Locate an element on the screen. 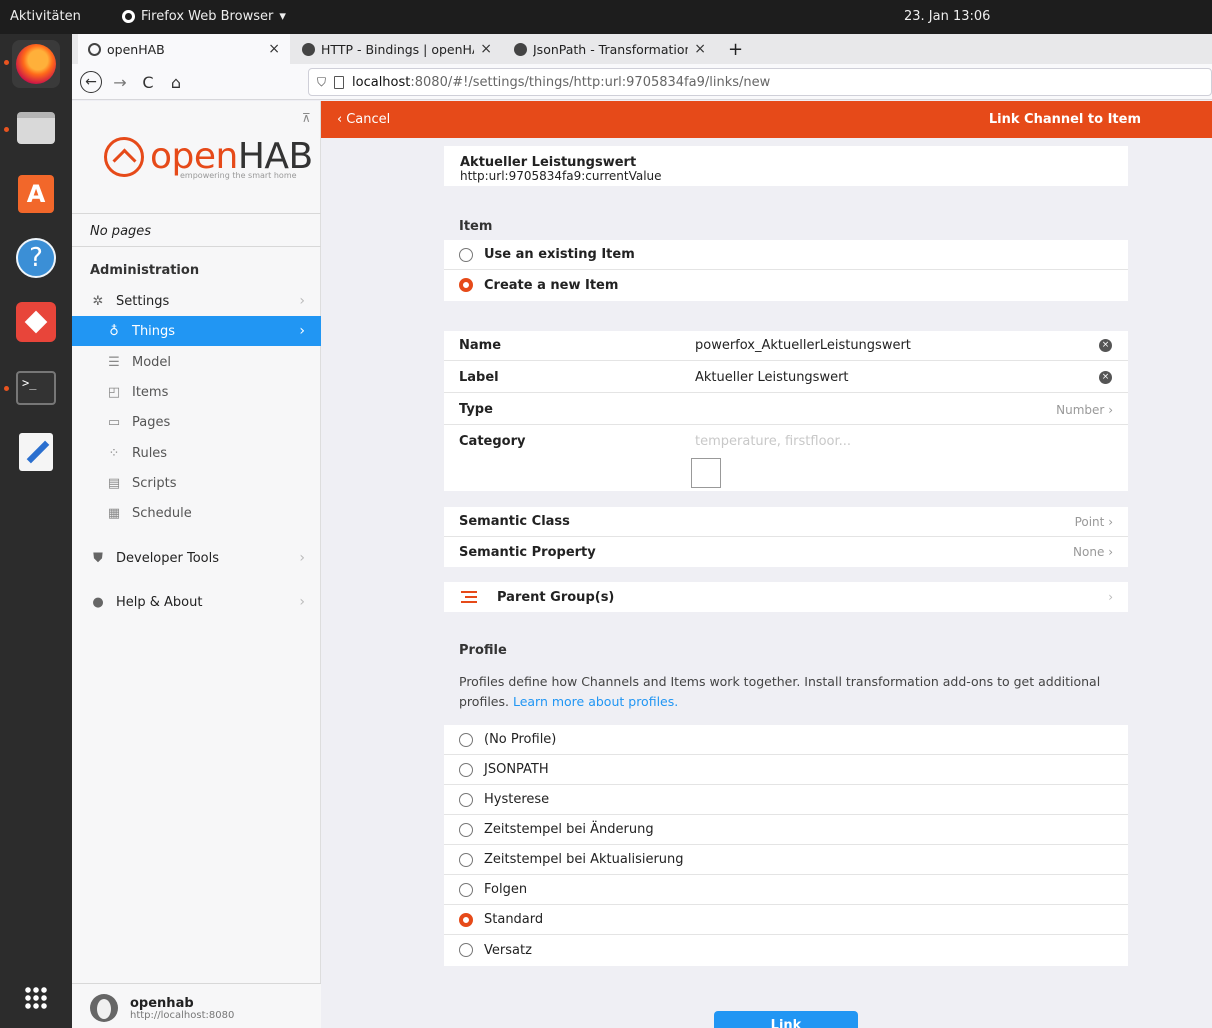 The width and height of the screenshot is (1212, 1028). profile-option: Zeitstempel bei Aktualisierung is located at coordinates (786, 860).